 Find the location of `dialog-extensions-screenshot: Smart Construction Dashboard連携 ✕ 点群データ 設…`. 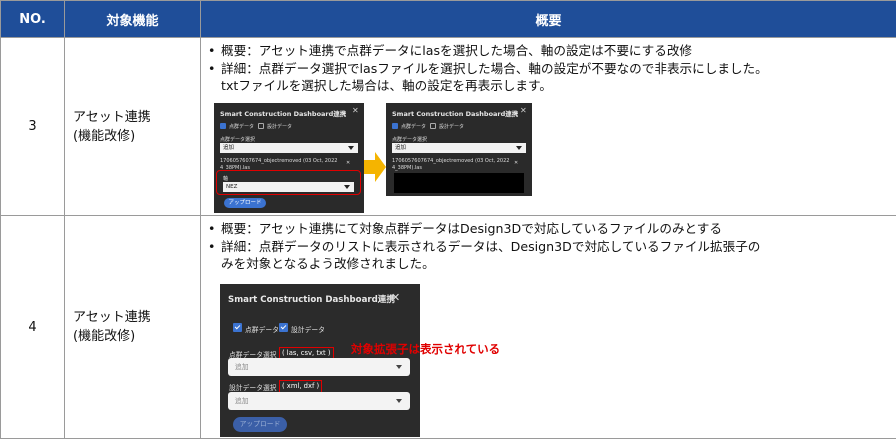

dialog-extensions-screenshot: Smart Construction Dashboard連携 ✕ 点群データ 設… is located at coordinates (320, 360).